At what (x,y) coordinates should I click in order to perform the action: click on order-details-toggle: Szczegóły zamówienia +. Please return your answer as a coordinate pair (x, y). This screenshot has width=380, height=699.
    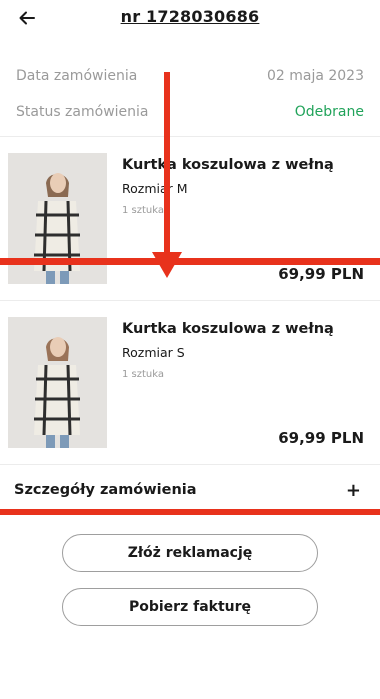
    Looking at the image, I should click on (190, 490).